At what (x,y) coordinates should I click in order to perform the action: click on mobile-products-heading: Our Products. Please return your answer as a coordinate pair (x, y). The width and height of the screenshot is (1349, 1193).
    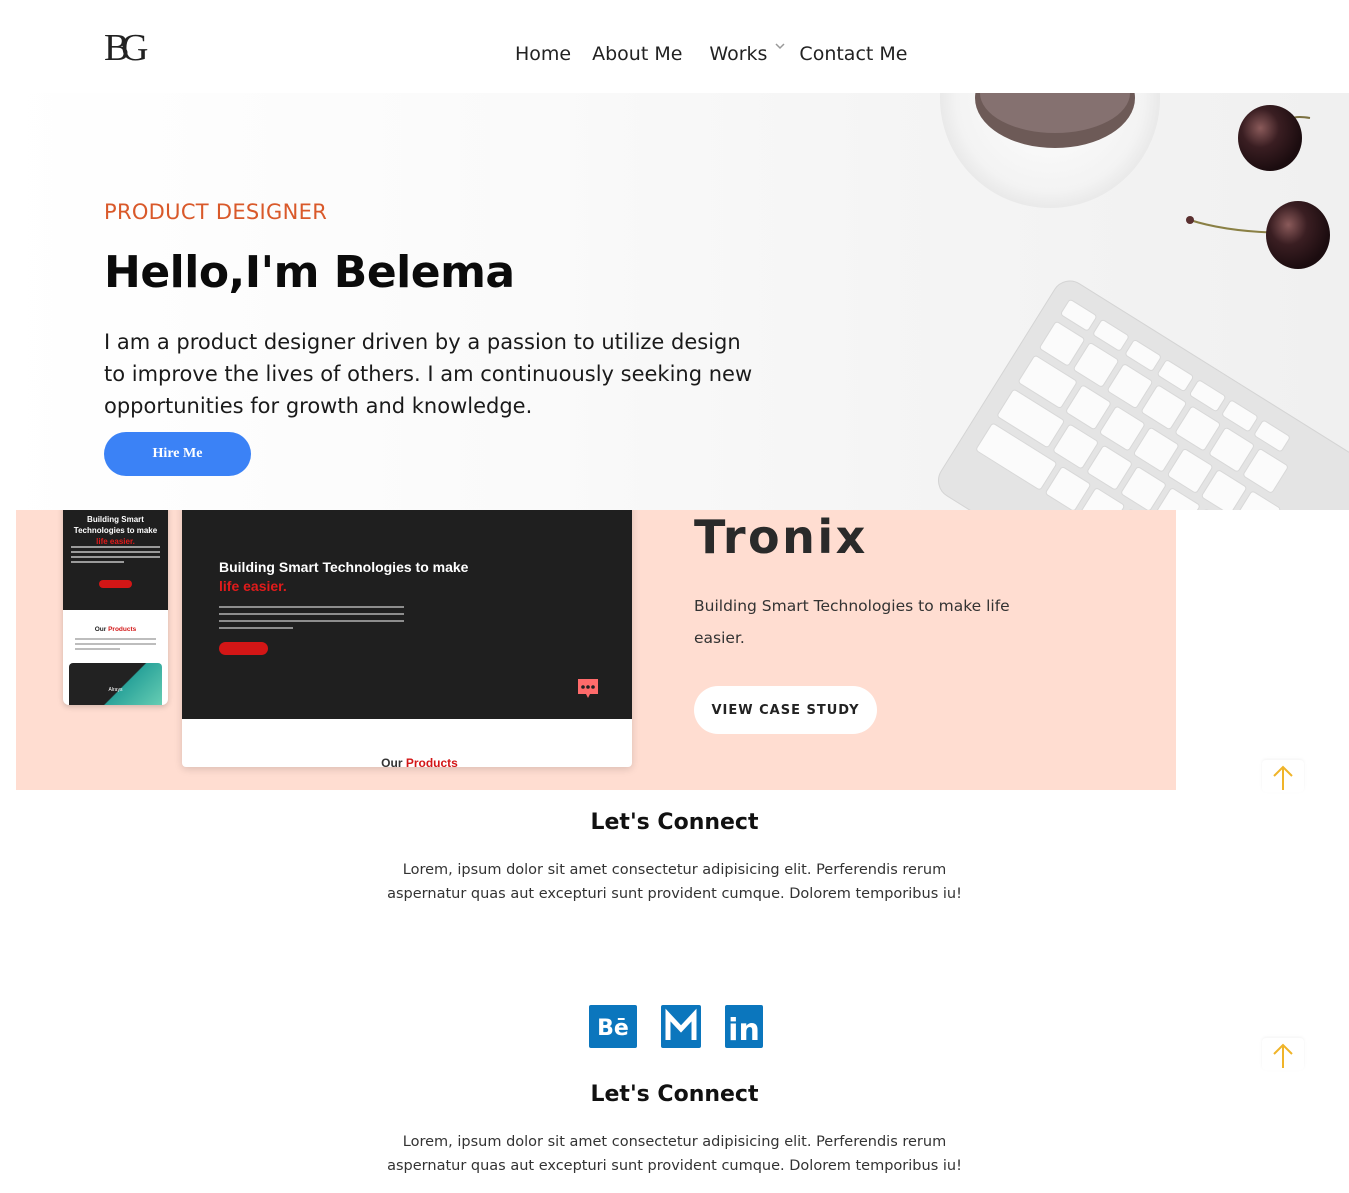
    Looking at the image, I should click on (115, 629).